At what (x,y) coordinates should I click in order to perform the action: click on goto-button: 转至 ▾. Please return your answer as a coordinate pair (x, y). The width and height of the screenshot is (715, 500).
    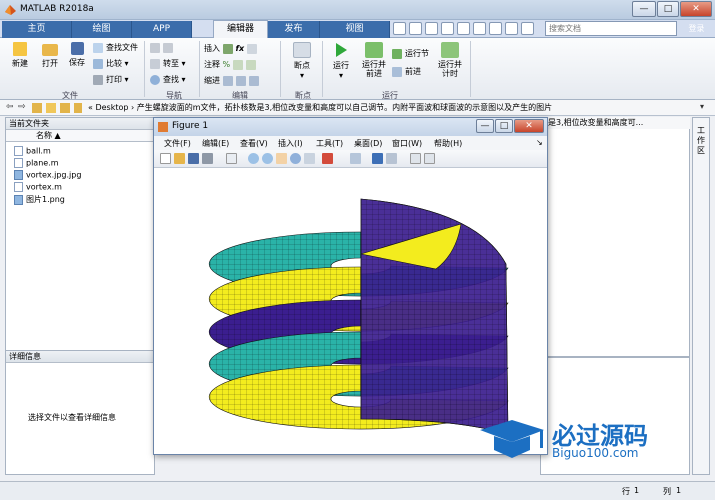
    Looking at the image, I should click on (168, 64).